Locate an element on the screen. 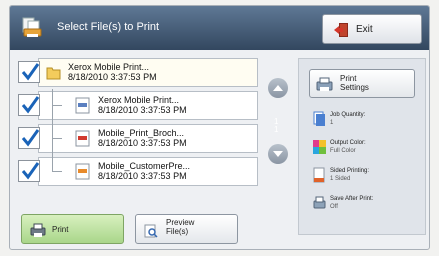 The width and height of the screenshot is (439, 256). print-settings-icon is located at coordinates (324, 84).